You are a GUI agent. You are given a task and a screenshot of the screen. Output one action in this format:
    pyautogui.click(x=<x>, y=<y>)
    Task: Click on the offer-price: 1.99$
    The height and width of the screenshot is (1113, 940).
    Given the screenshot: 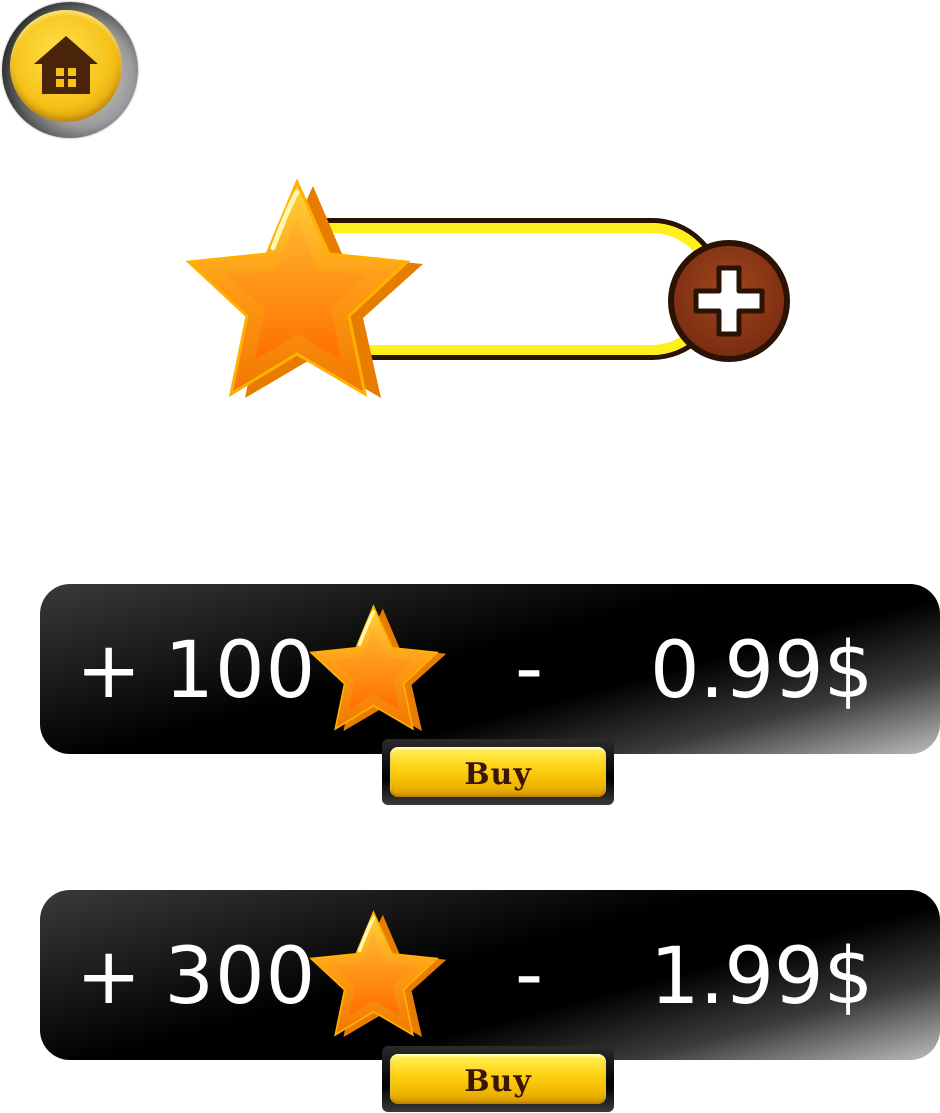 What is the action you would take?
    pyautogui.click(x=762, y=977)
    